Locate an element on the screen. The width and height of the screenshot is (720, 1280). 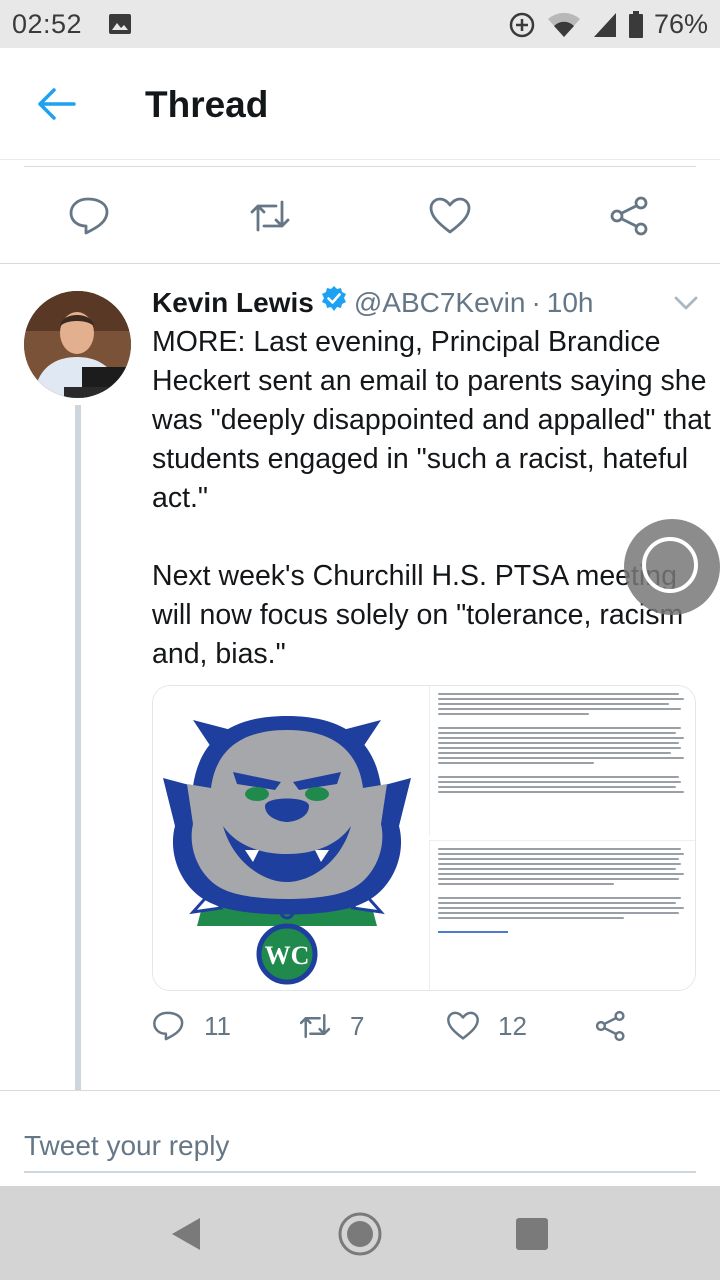
battery-percentage: 76% is located at coordinates (680, 24).